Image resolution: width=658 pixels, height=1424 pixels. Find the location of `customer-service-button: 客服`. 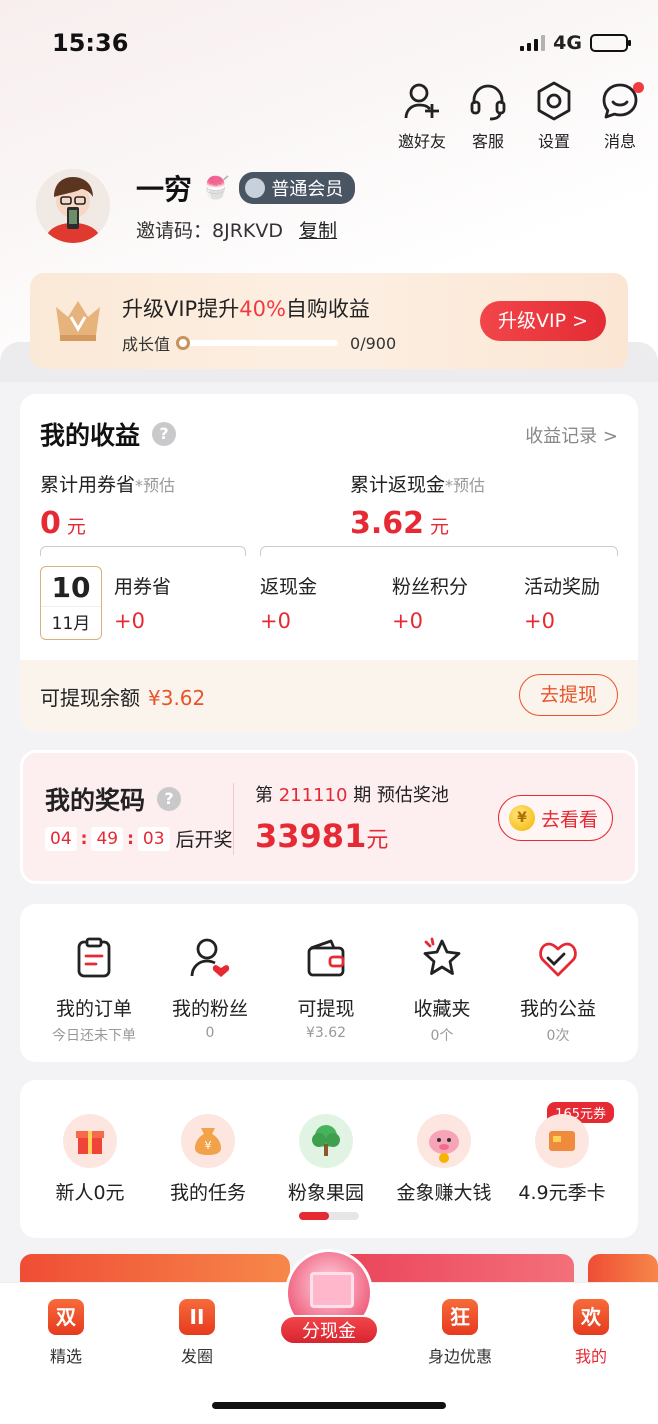

customer-service-button: 客服 is located at coordinates (488, 116).